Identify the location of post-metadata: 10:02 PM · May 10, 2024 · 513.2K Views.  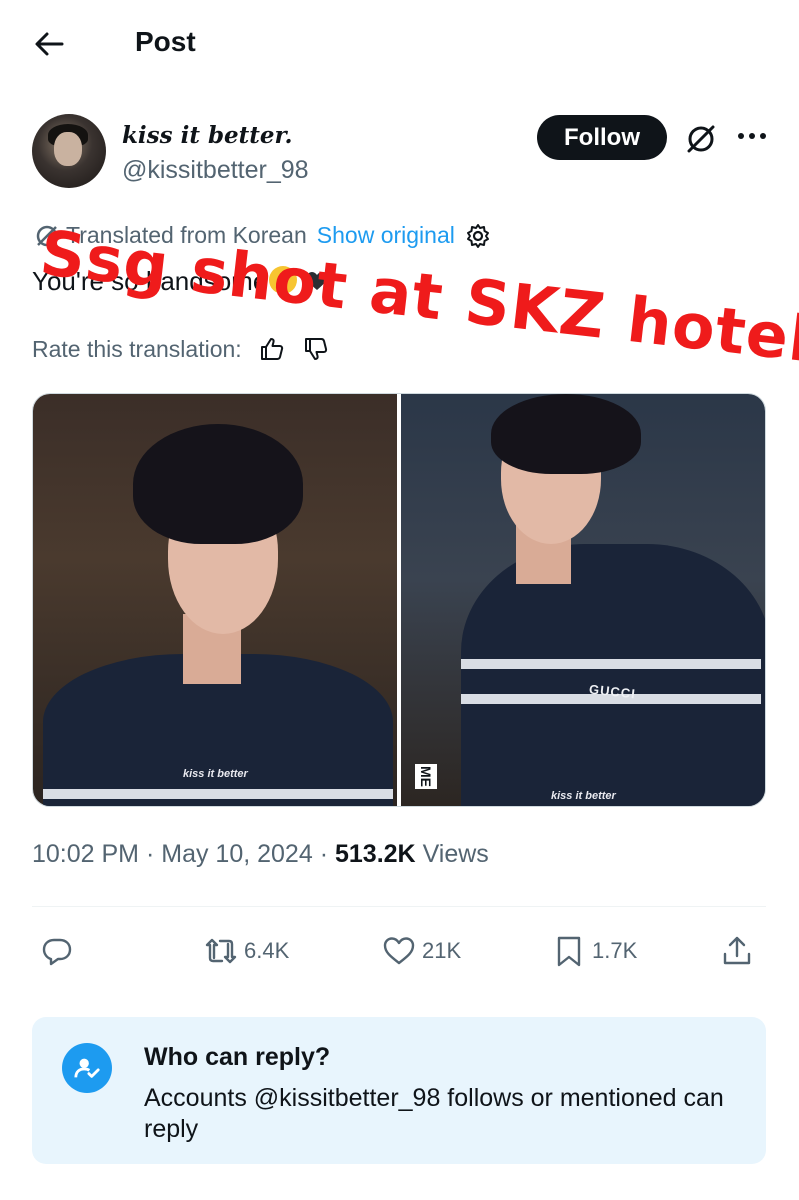
(260, 854).